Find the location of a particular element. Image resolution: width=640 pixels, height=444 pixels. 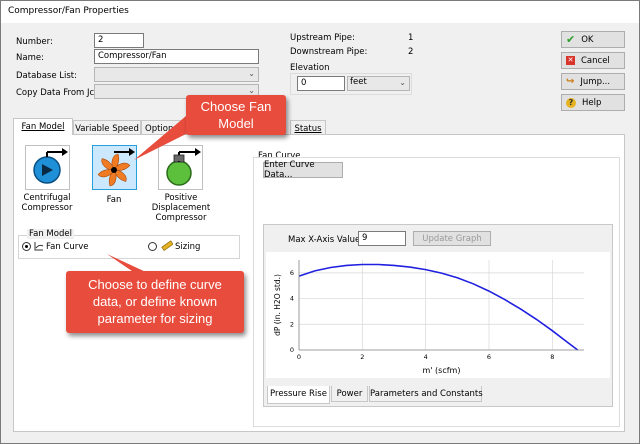

title-bar: Compressor/Fan Properties is located at coordinates (320, 12).